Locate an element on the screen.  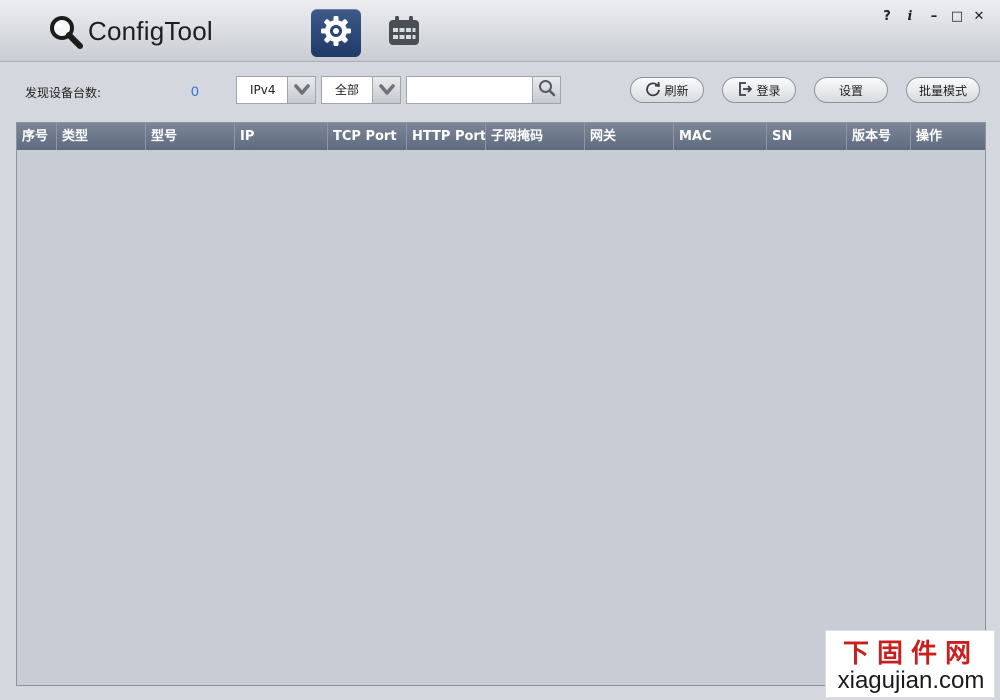
refresh-button: 刷新 is located at coordinates (667, 90).